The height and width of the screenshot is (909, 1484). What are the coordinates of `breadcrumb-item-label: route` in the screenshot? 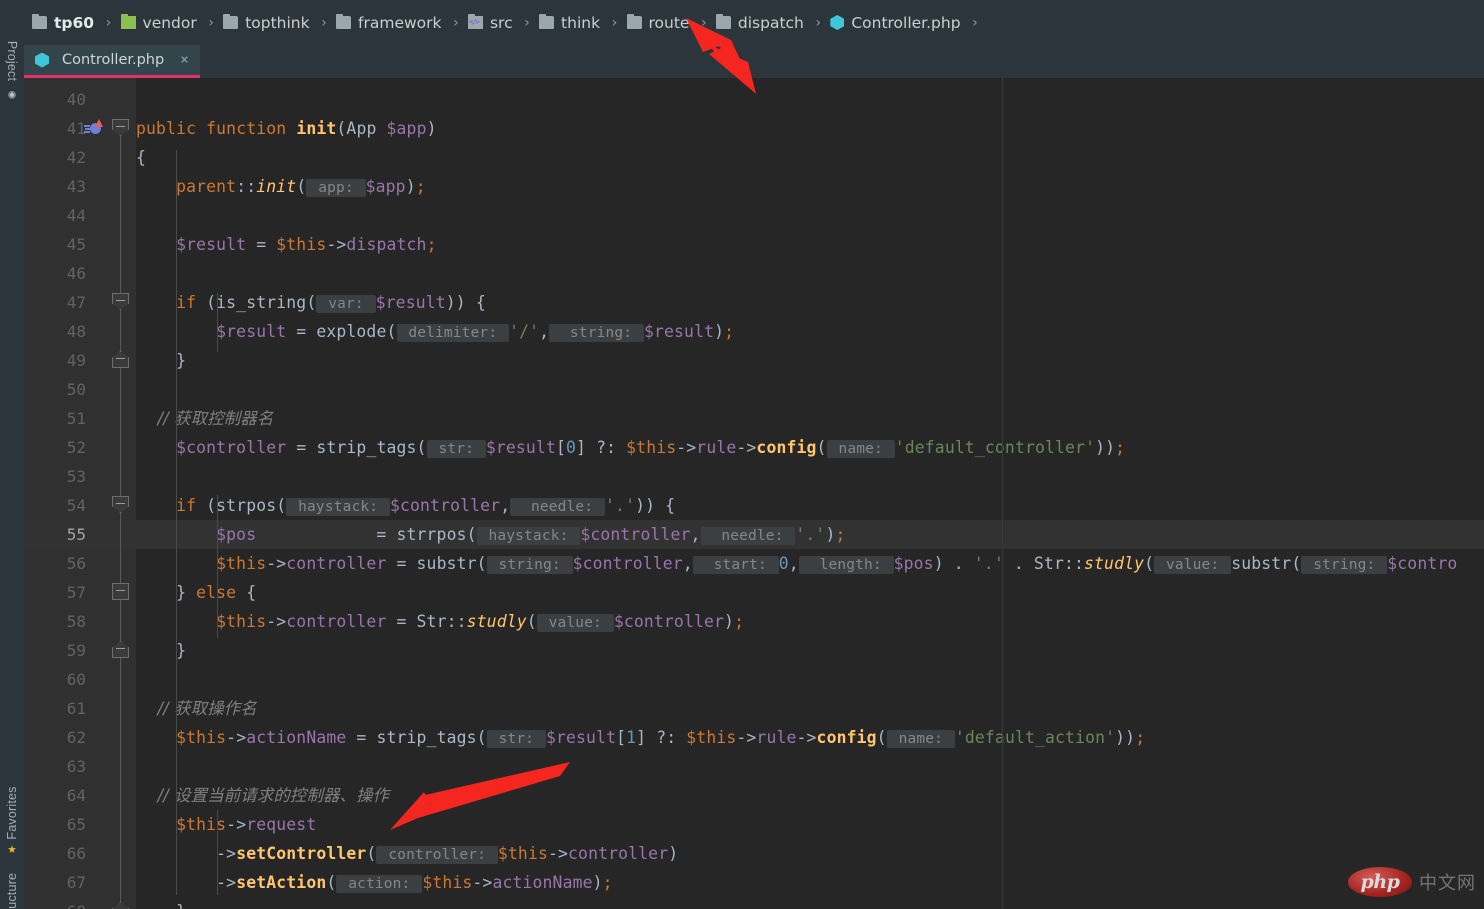 It's located at (669, 22).